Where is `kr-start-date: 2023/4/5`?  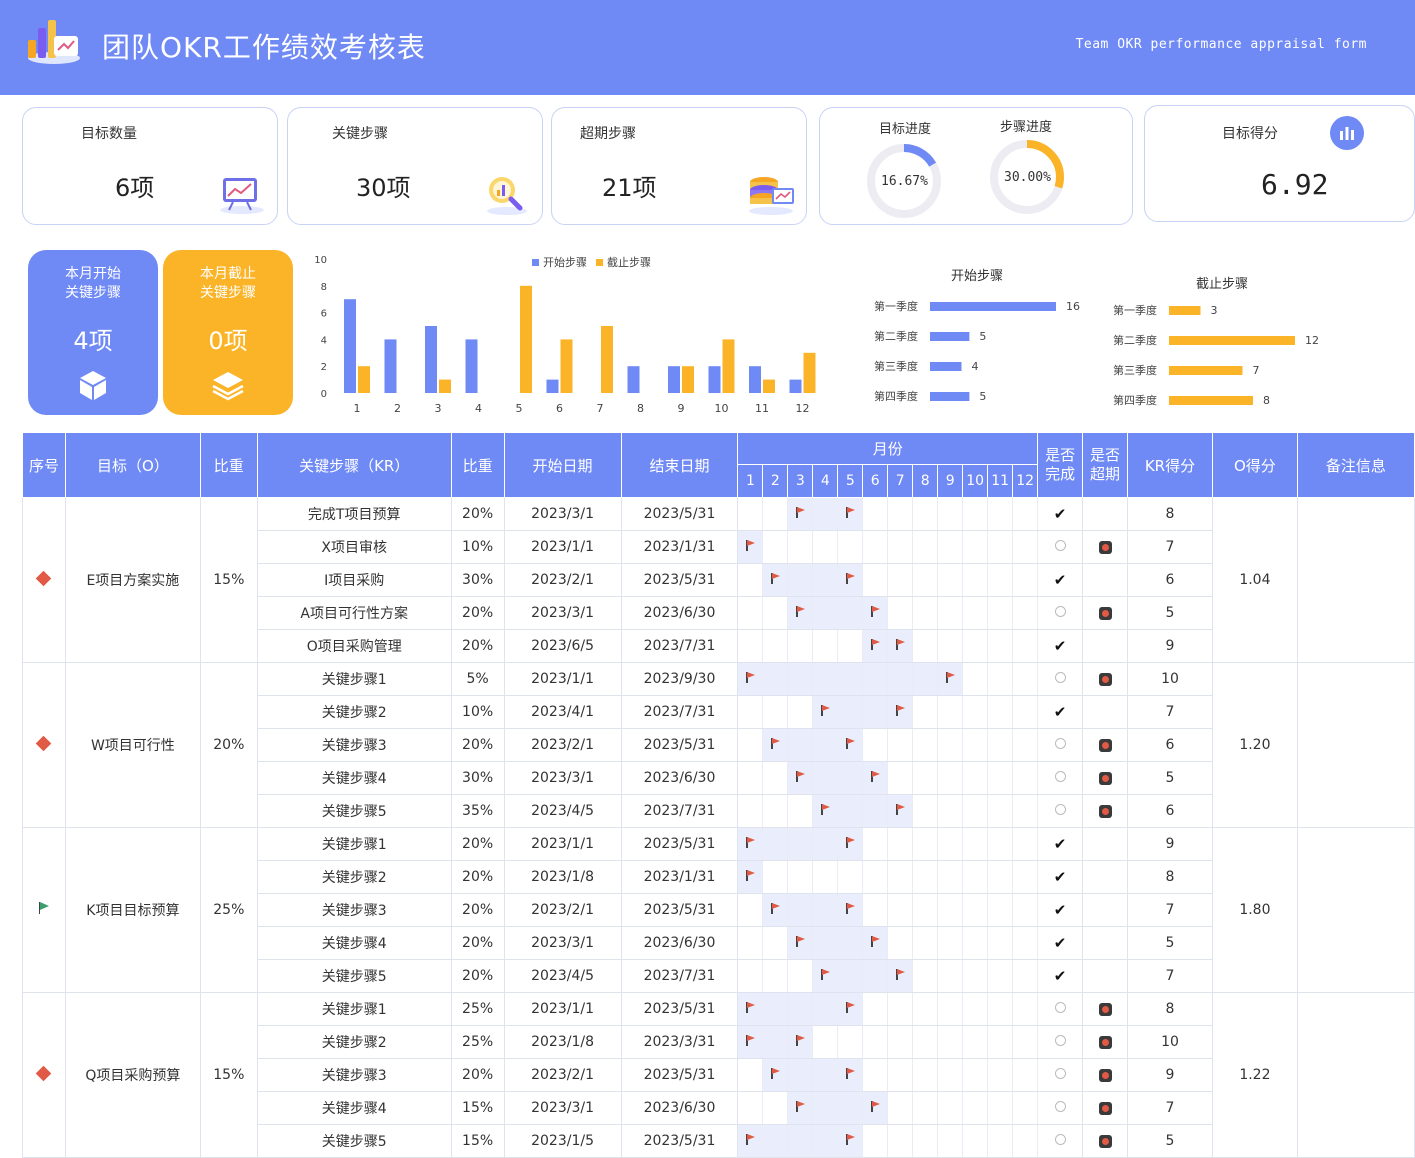
kr-start-date: 2023/4/5 is located at coordinates (562, 976).